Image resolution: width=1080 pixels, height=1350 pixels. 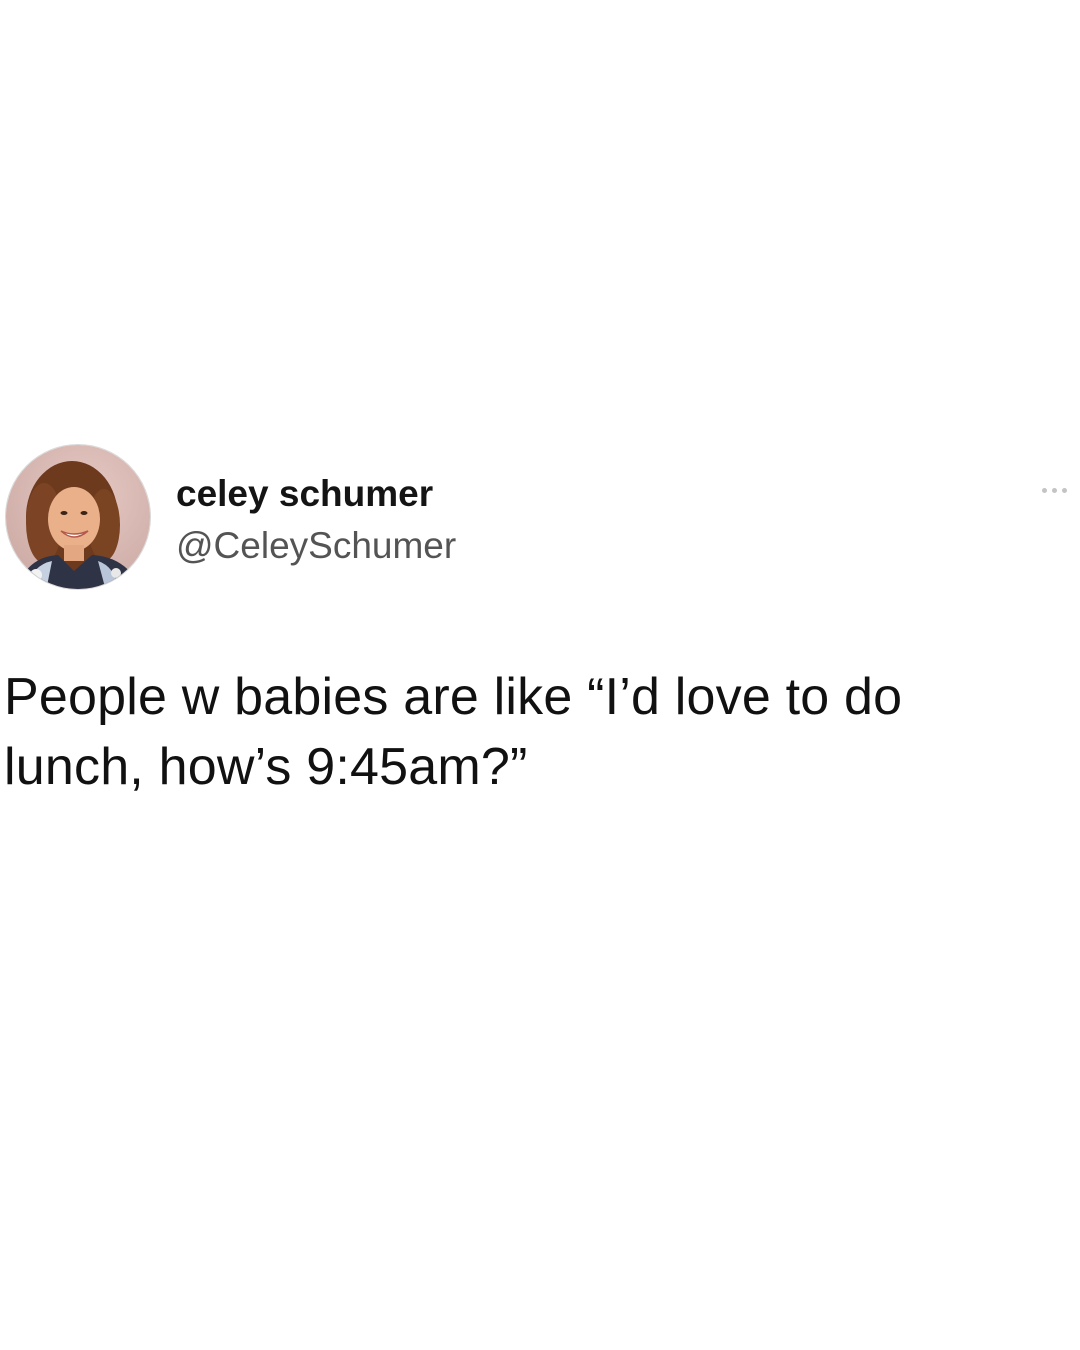 I want to click on more-options-icon, so click(x=1056, y=490).